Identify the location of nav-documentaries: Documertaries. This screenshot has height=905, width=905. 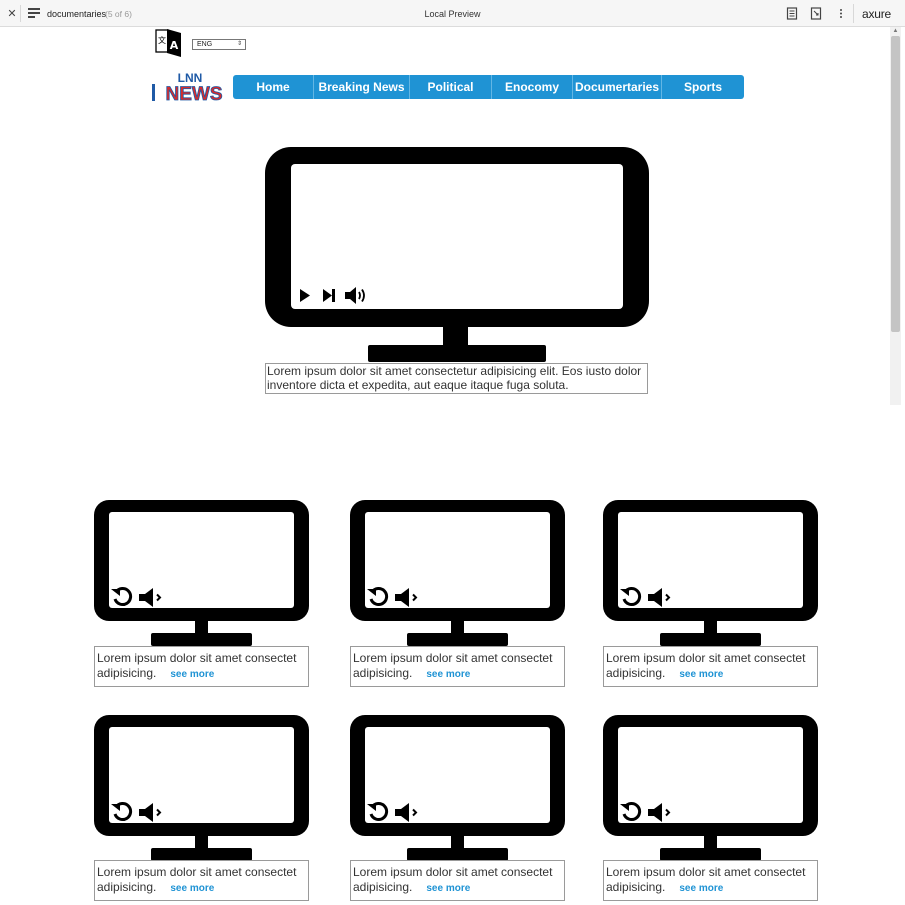
(617, 87).